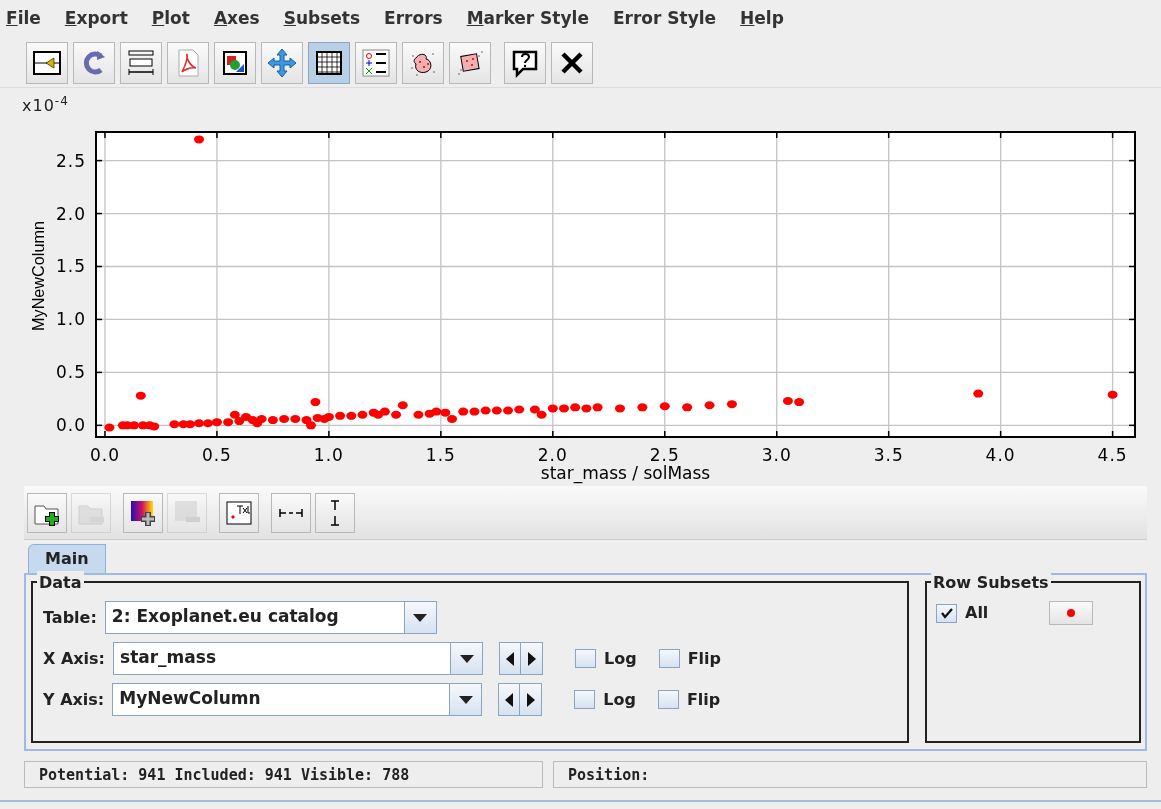 This screenshot has height=809, width=1161. What do you see at coordinates (74, 658) in the screenshot?
I see `field-label: X Axis:` at bounding box center [74, 658].